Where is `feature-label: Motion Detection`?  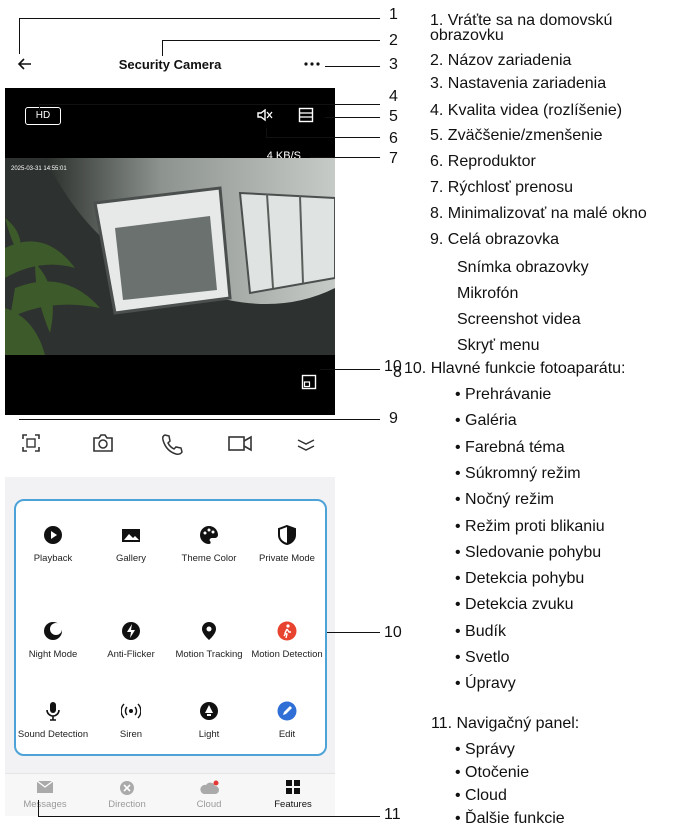
feature-label: Motion Detection is located at coordinates (287, 654).